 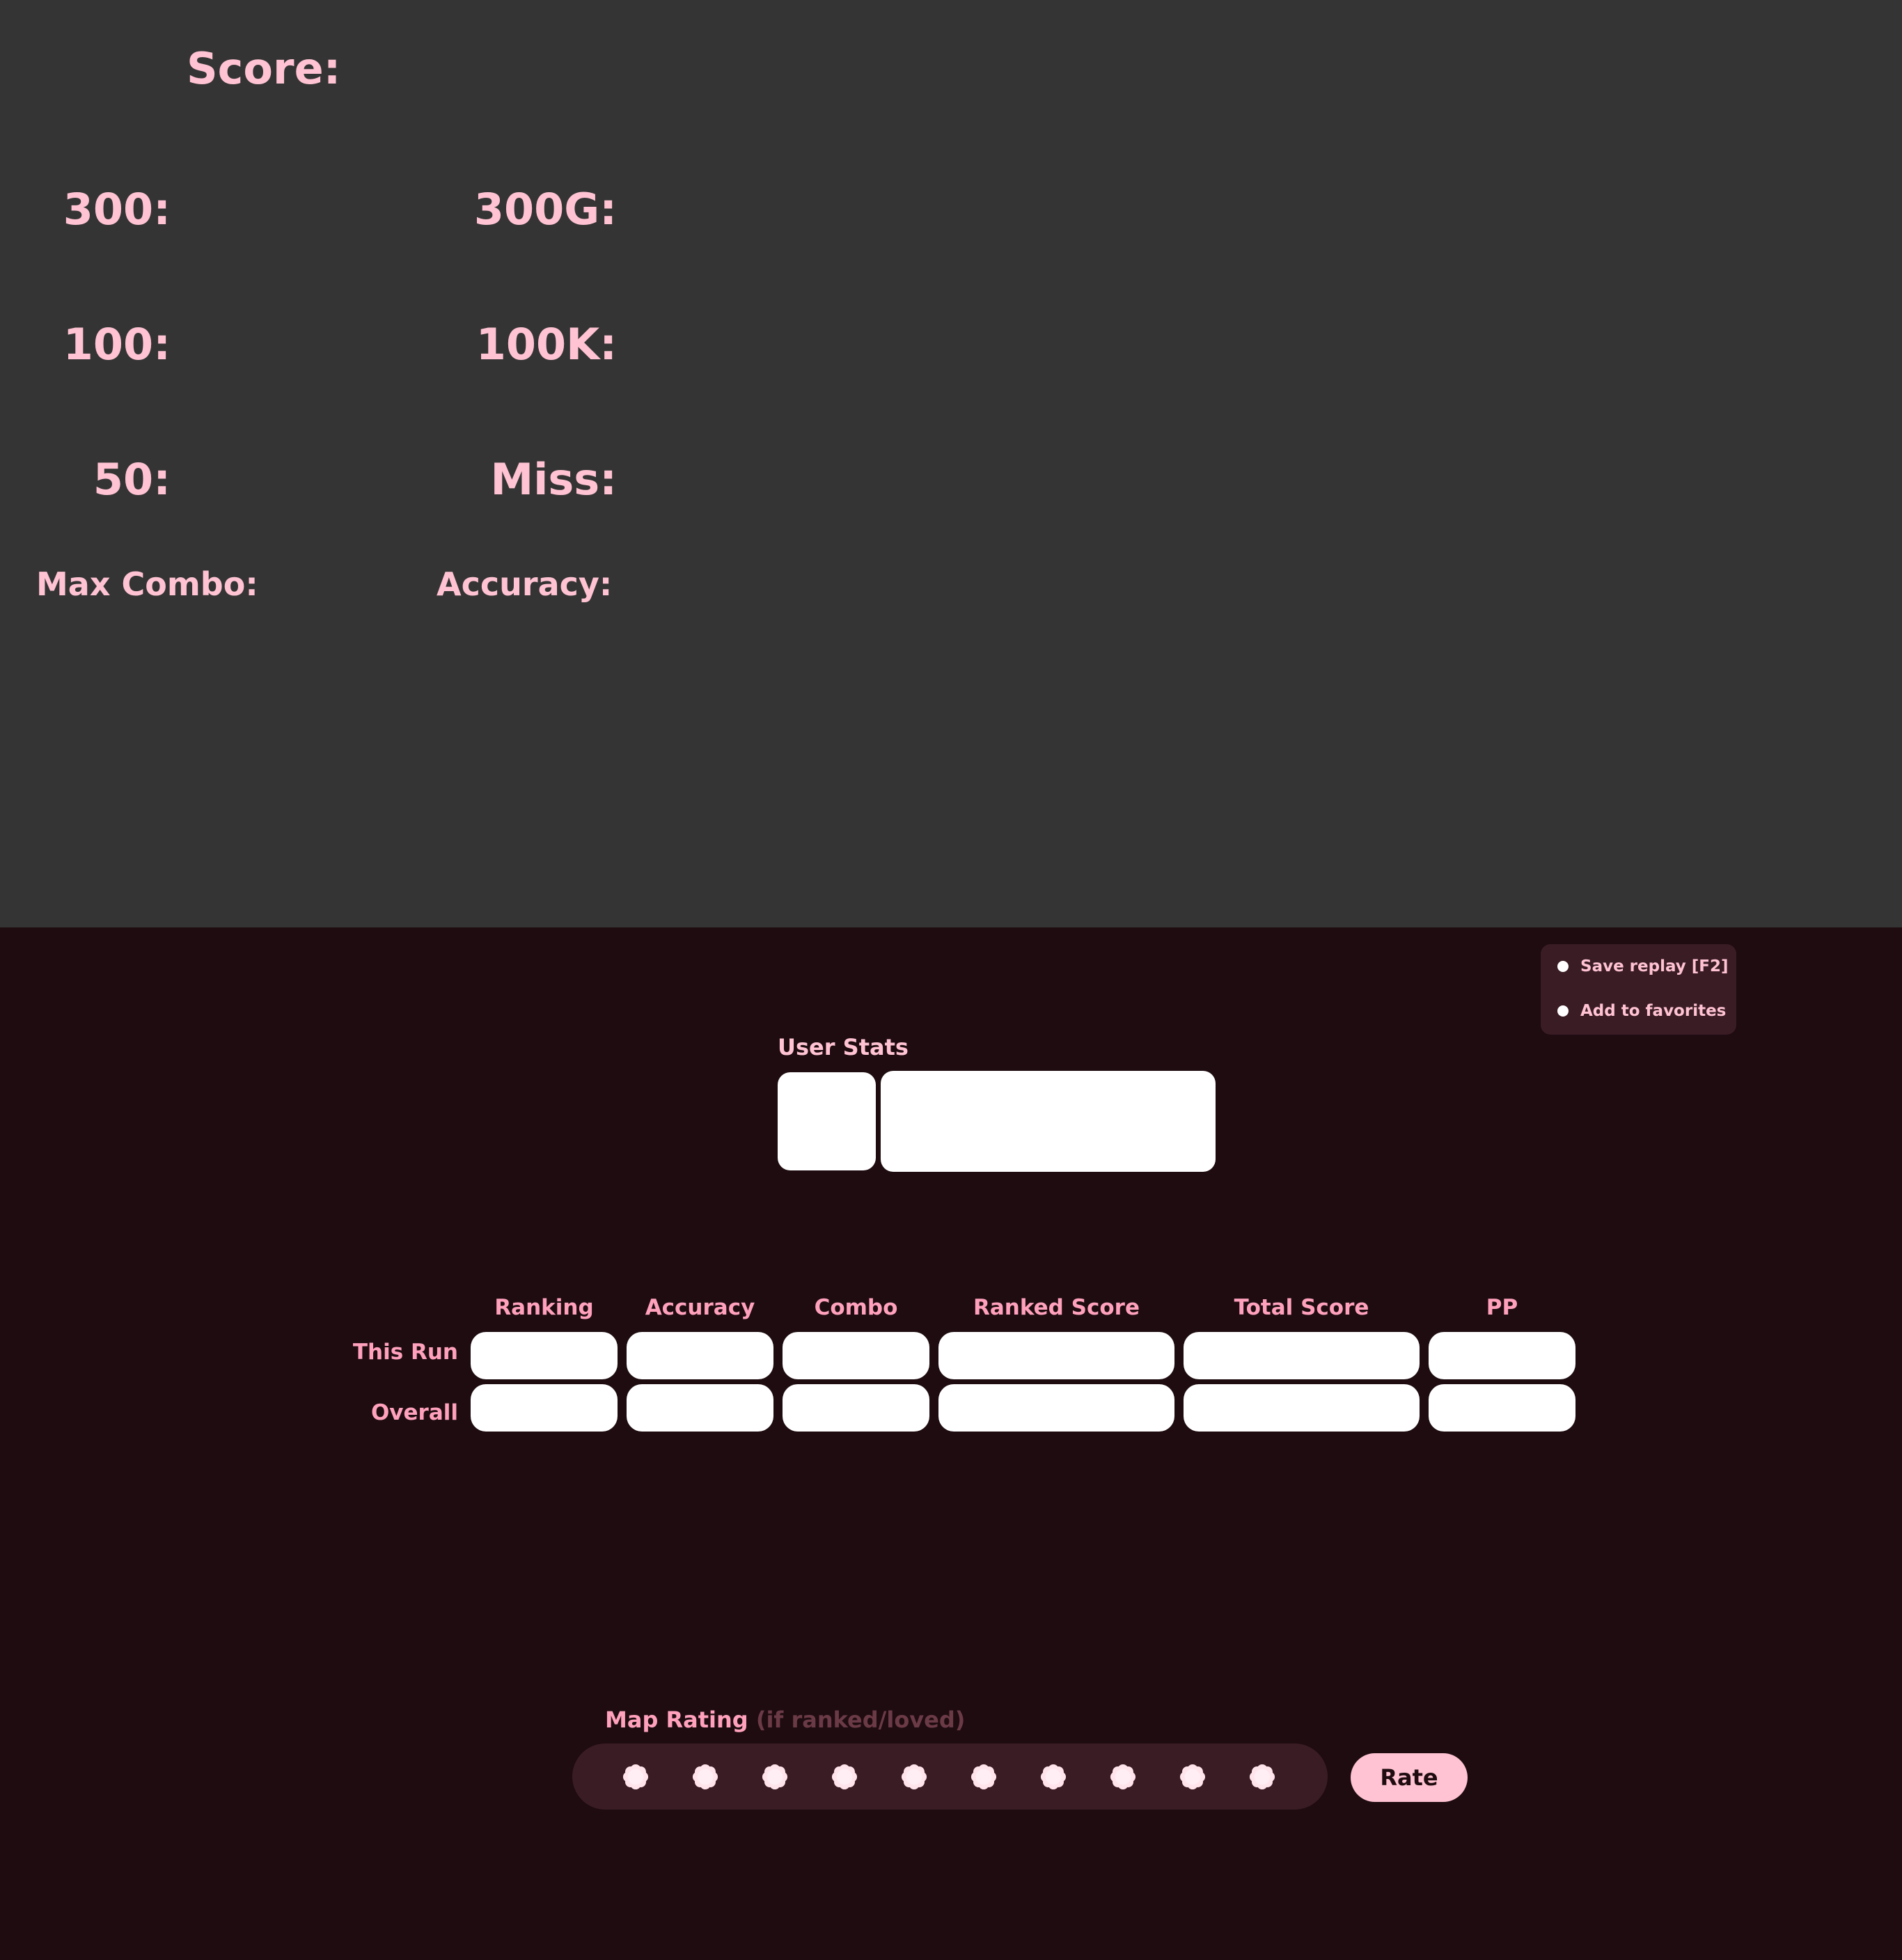 I want to click on add-to-favorites-item: Add to favorites, so click(x=1641, y=1011).